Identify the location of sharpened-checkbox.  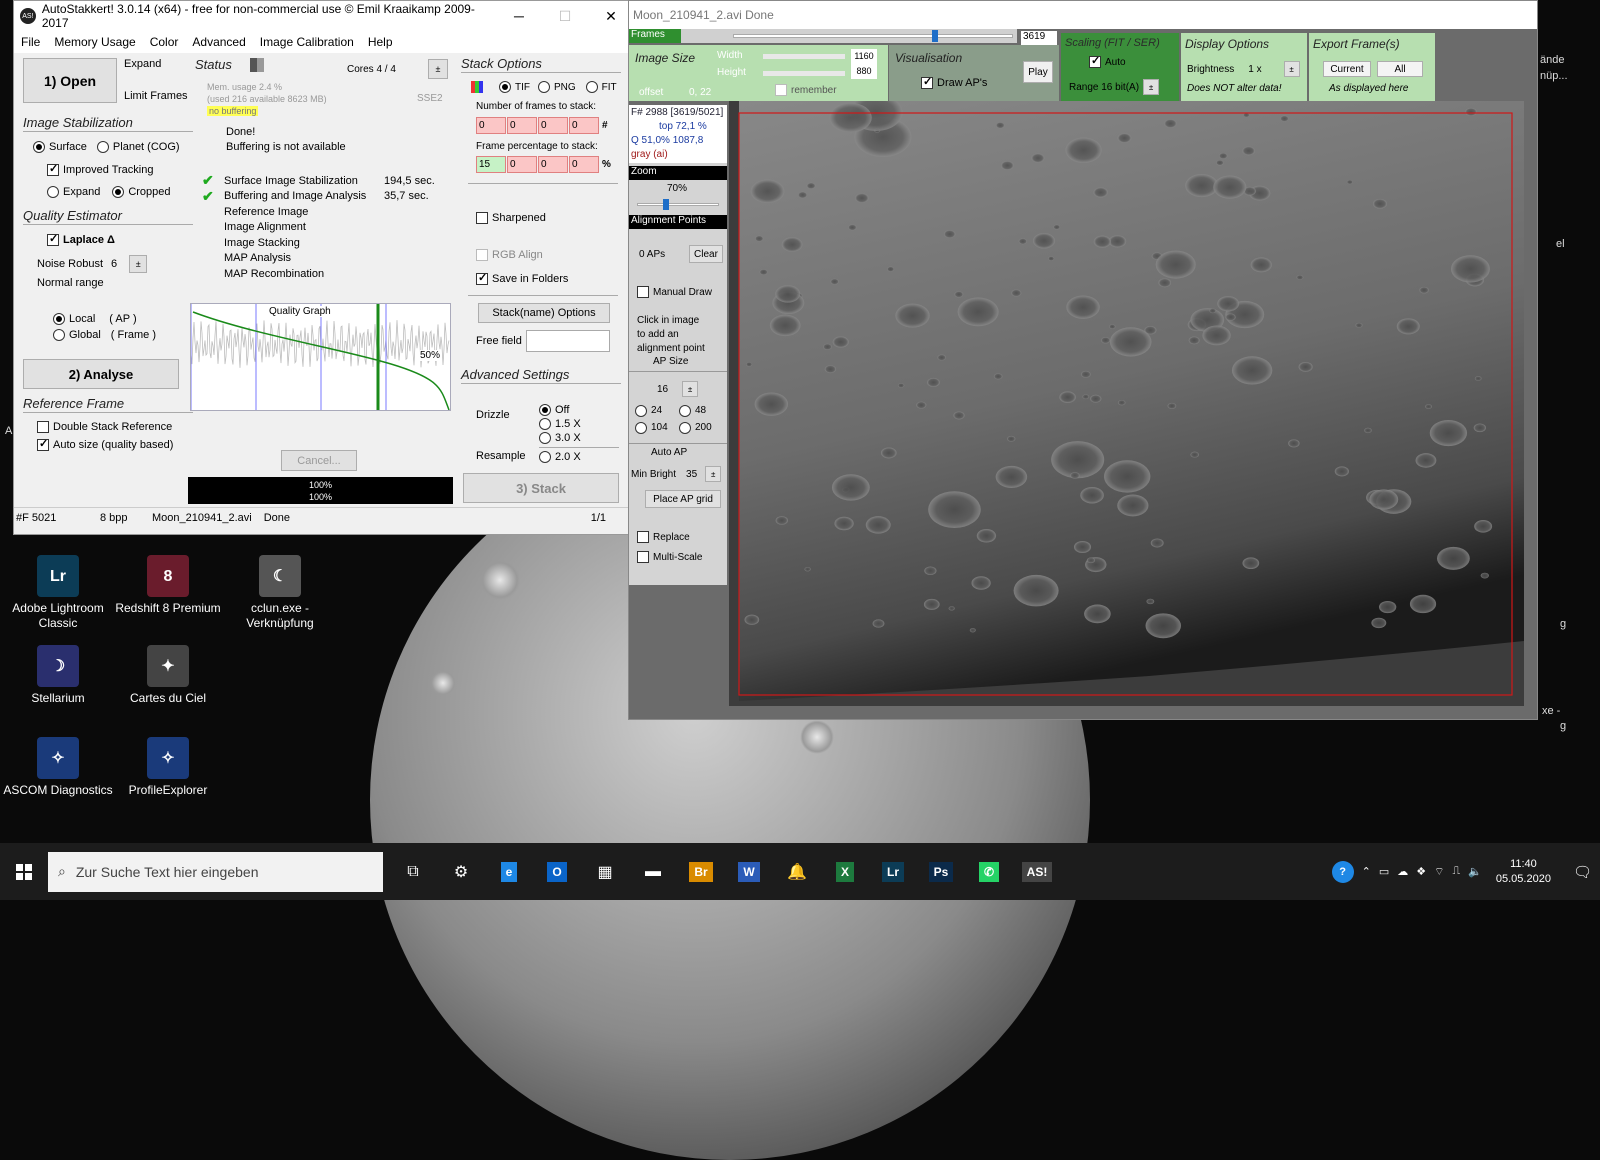
(482, 218).